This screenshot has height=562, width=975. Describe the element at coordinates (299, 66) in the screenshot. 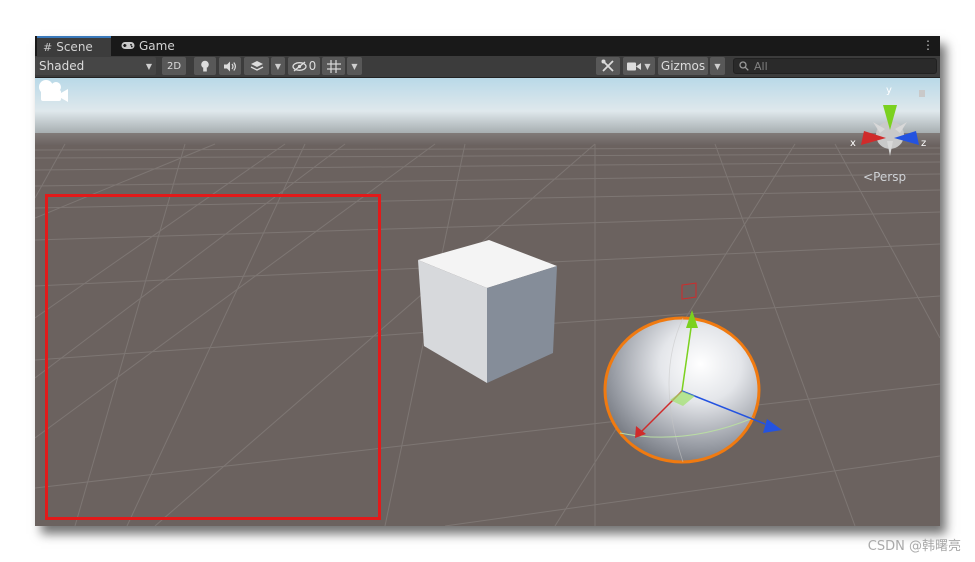

I see `eye-slash-icon` at that location.